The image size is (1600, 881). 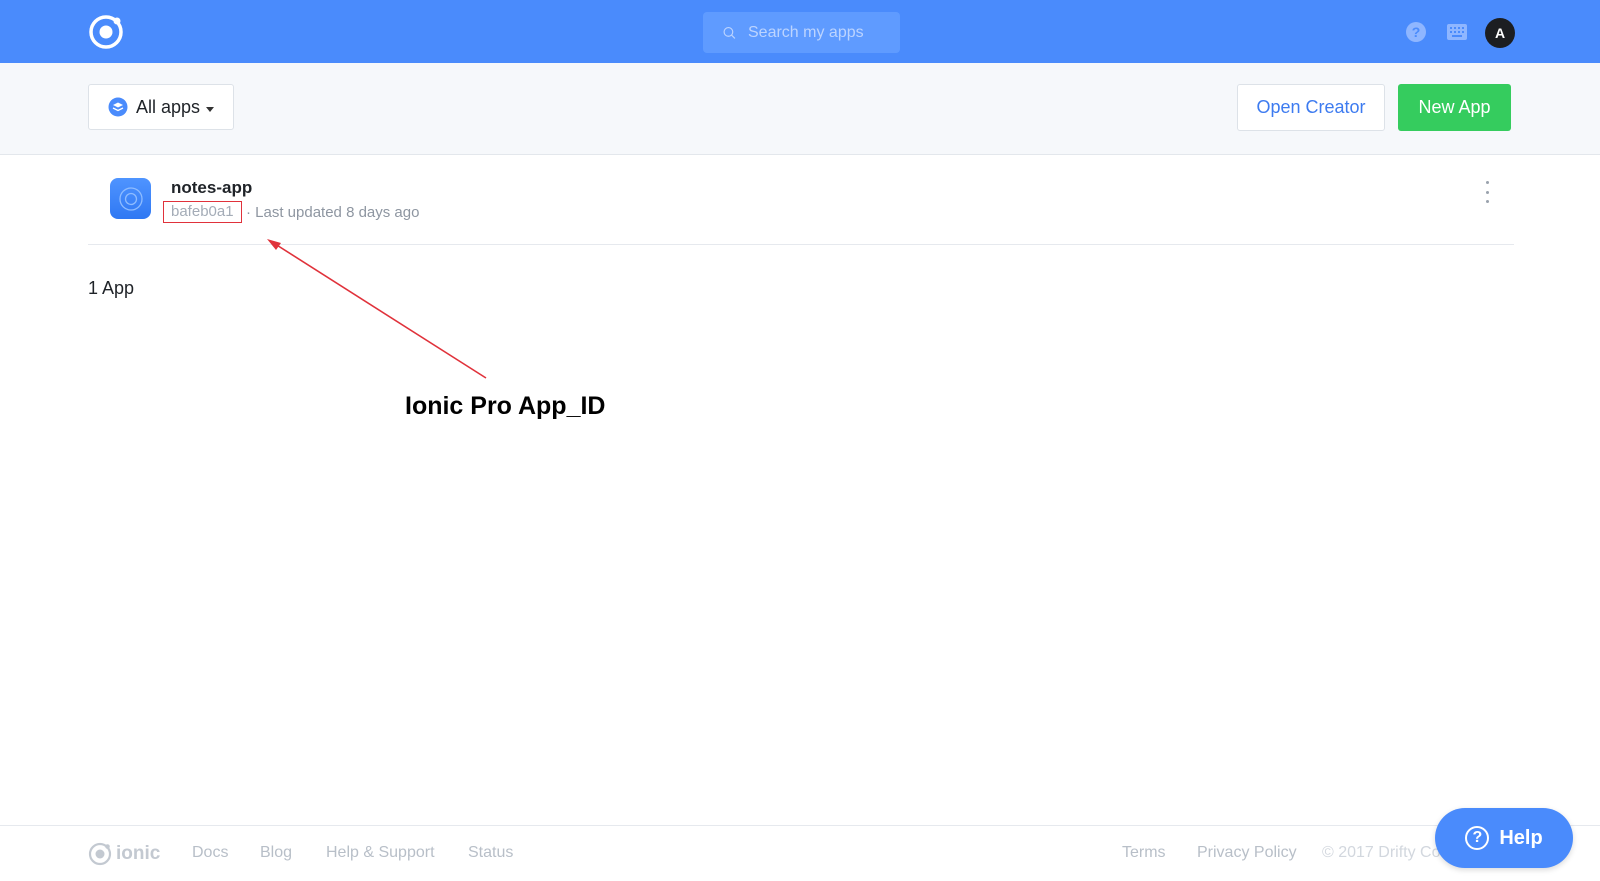 I want to click on top-navigation-bar: ? A, so click(x=800, y=32).